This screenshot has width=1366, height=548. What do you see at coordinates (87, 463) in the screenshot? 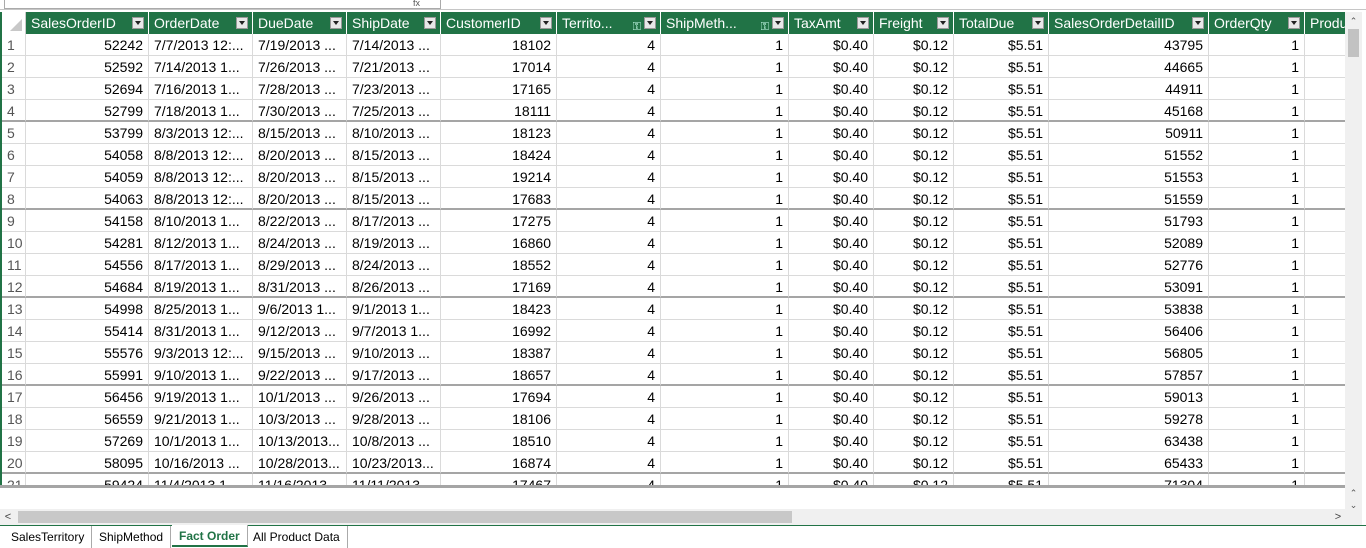
I see `table-cell: 58095` at bounding box center [87, 463].